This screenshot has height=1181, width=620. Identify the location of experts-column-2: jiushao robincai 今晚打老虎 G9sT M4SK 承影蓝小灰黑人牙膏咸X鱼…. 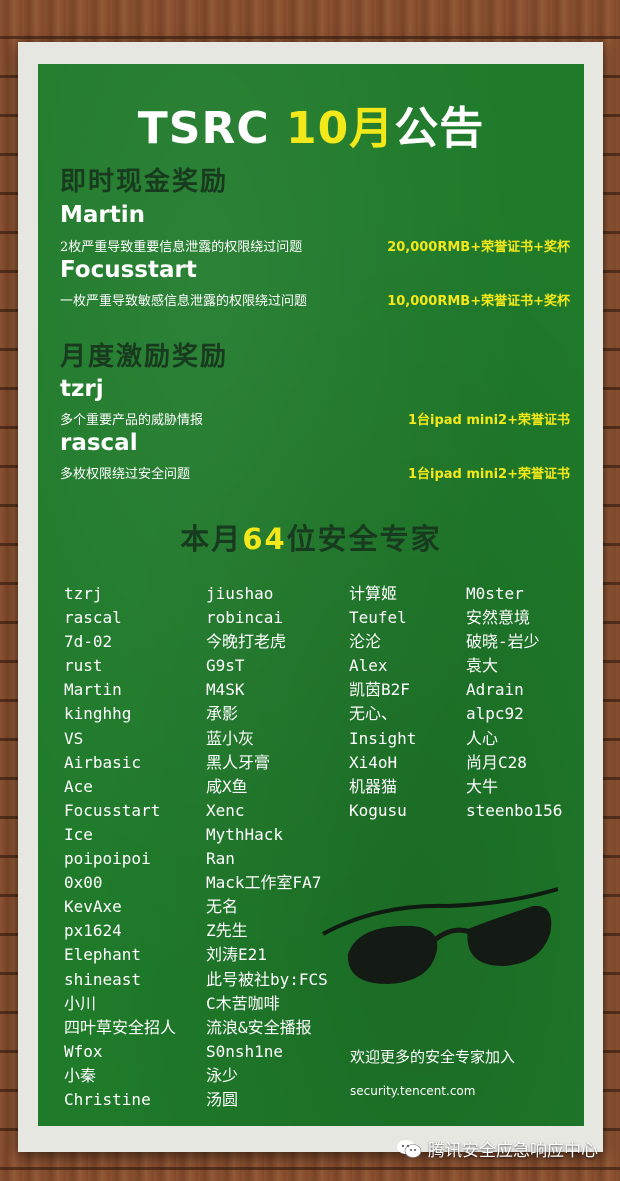
(267, 847).